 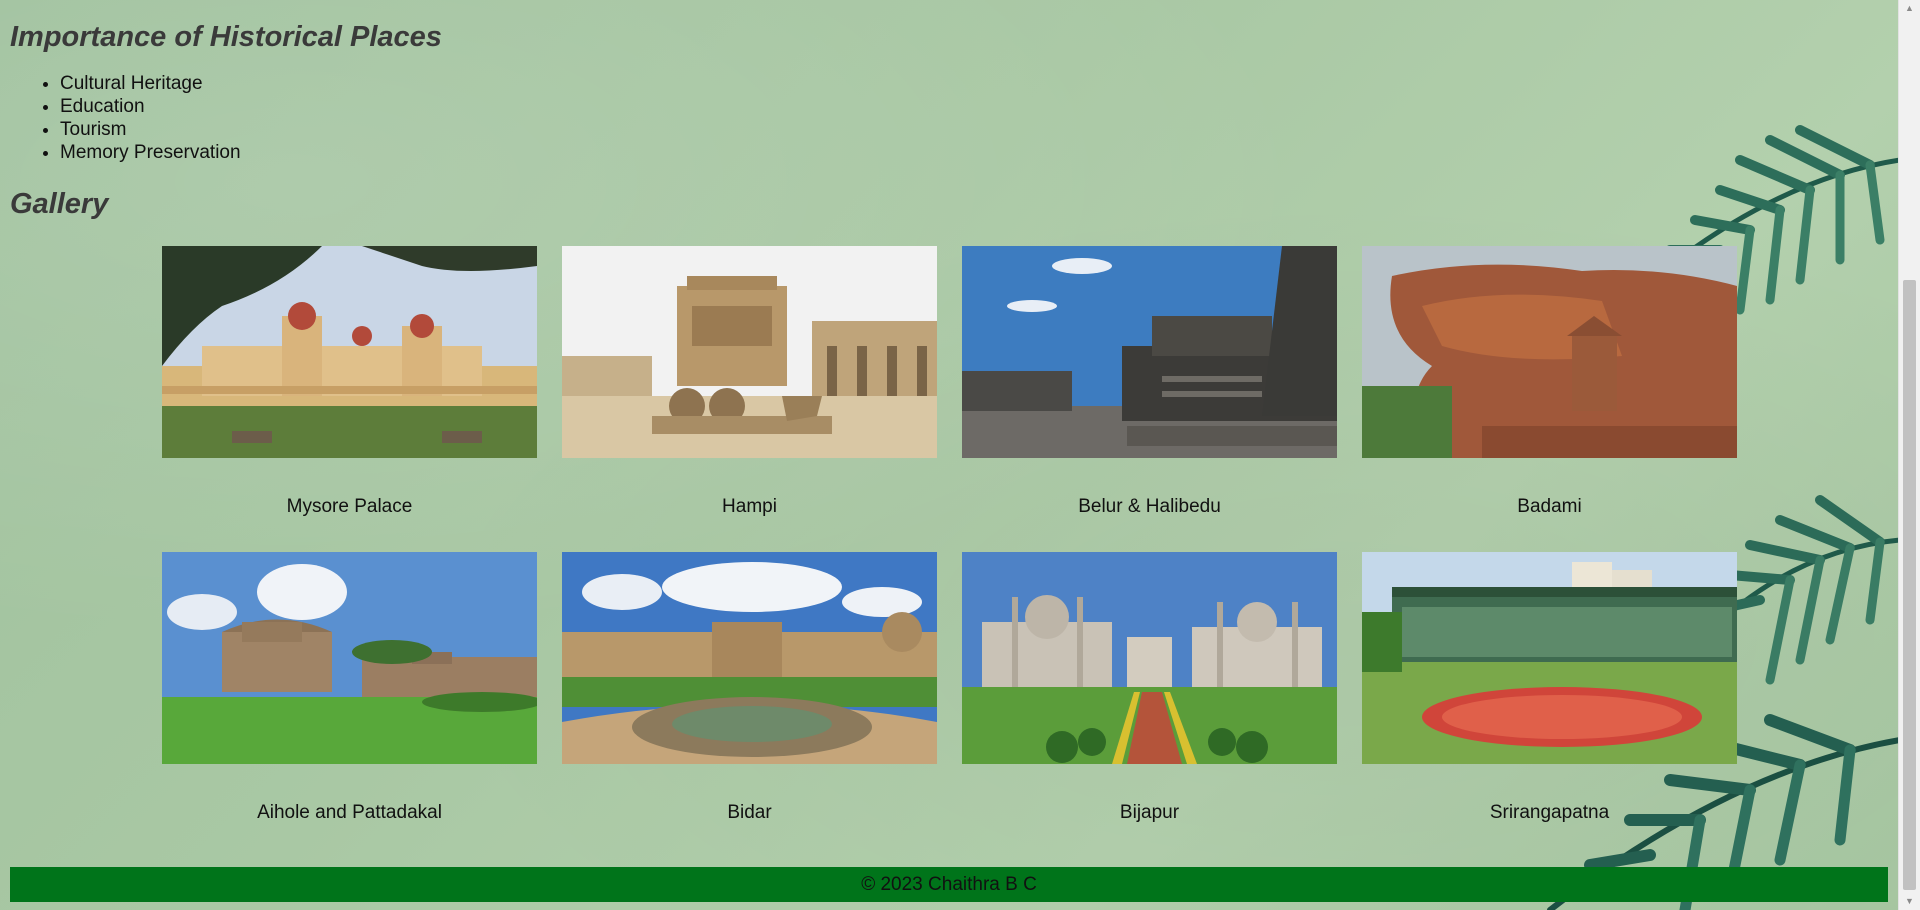 I want to click on gallery-item-hampi: Hampi, so click(x=749, y=382).